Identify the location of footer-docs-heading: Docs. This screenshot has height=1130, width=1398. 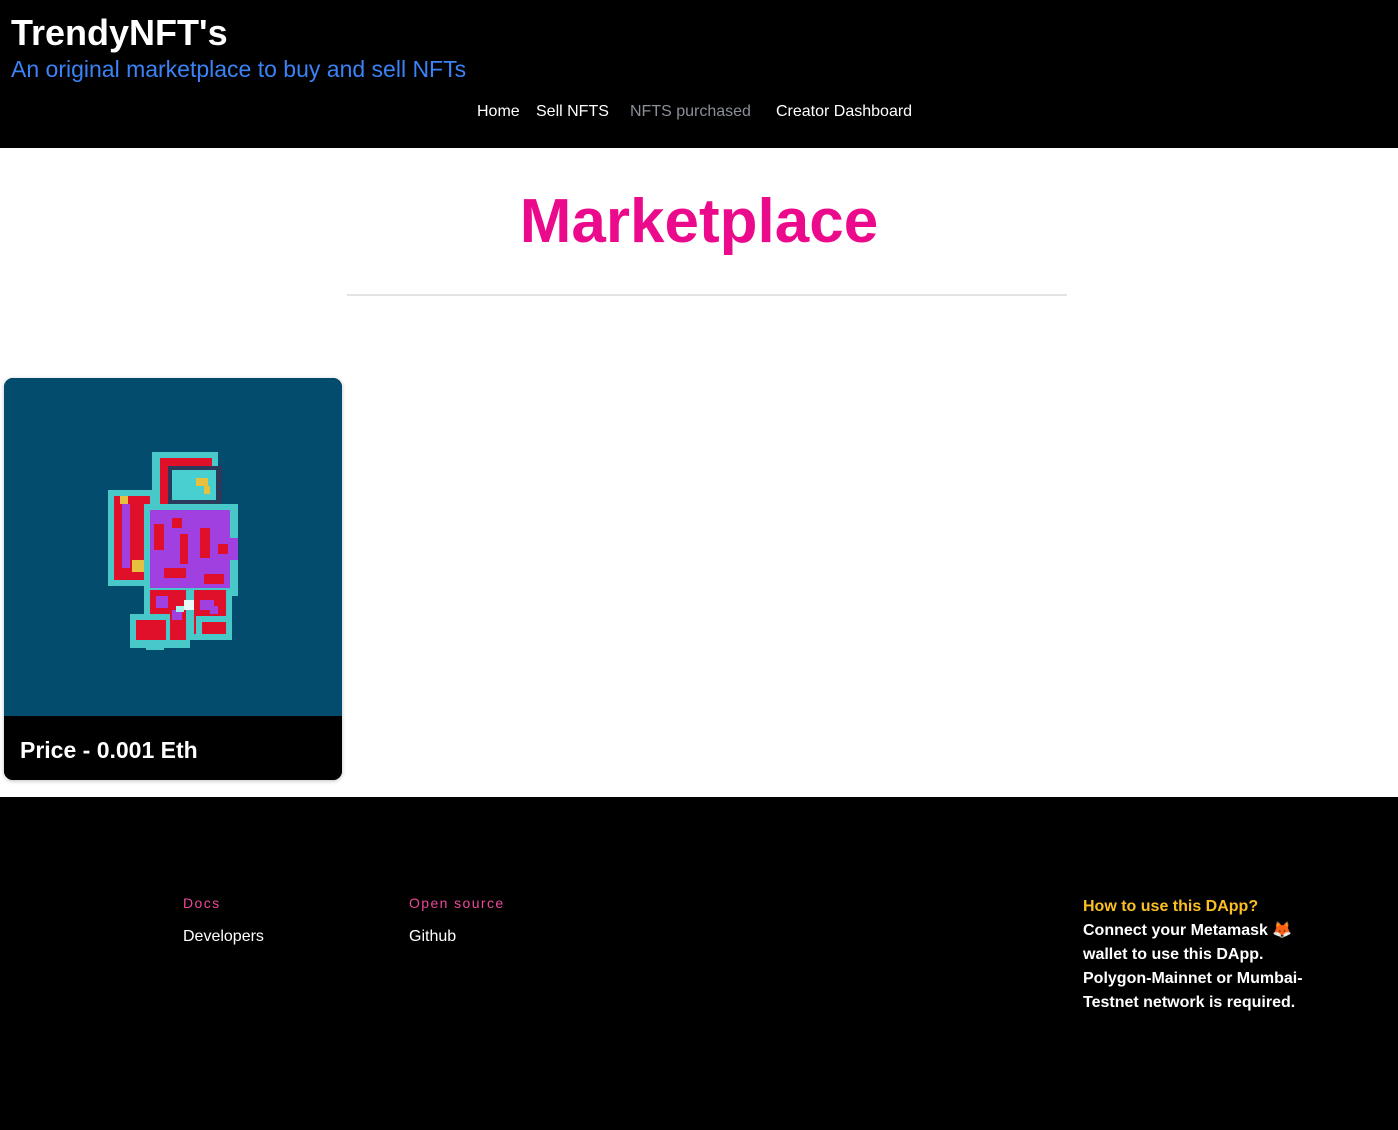
(202, 903).